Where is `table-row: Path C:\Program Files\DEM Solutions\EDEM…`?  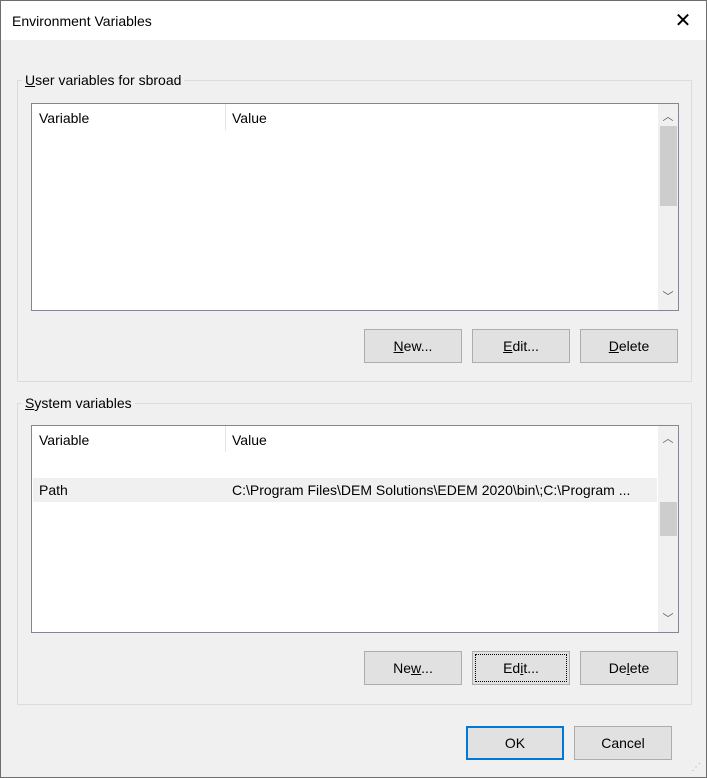
table-row: Path C:\Program Files\DEM Solutions\EDEM… is located at coordinates (345, 490).